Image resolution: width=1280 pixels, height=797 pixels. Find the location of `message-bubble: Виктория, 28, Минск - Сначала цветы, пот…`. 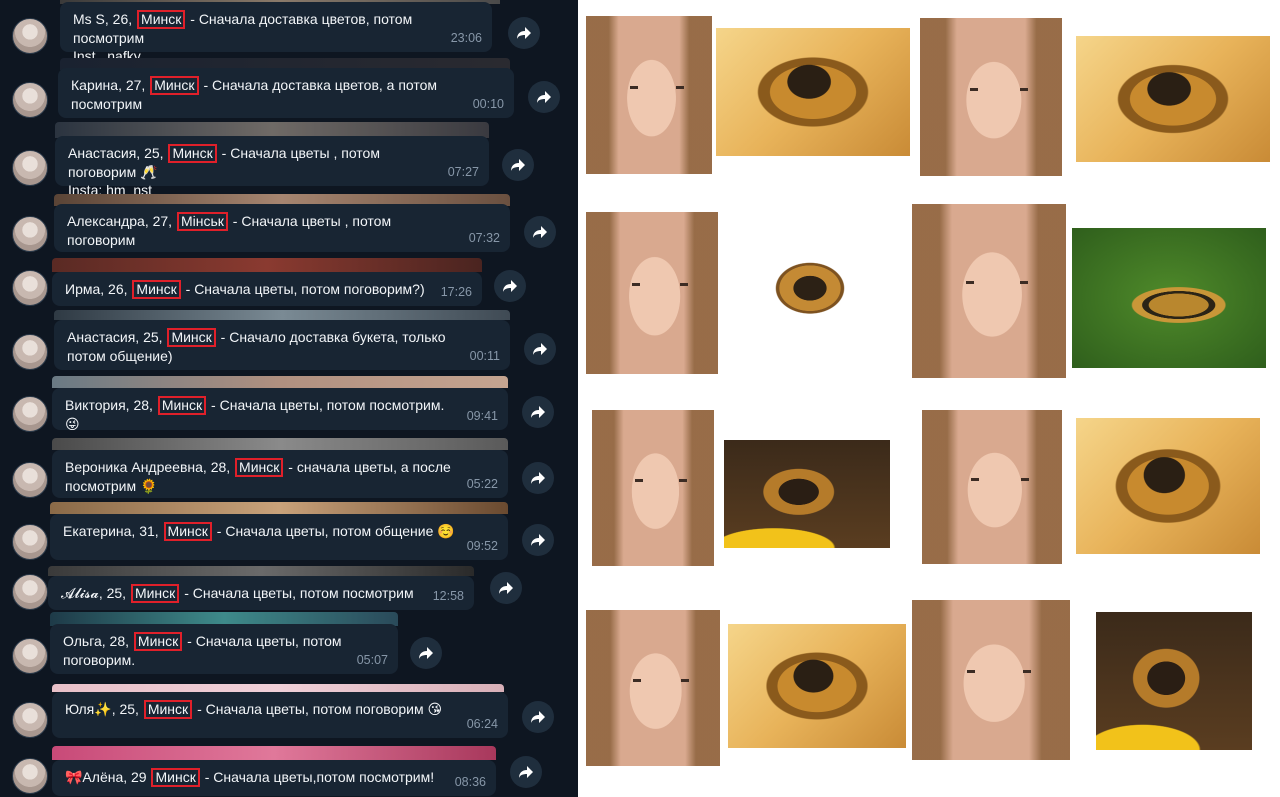

message-bubble: Виктория, 28, Минск - Сначала цветы, пот… is located at coordinates (280, 410).